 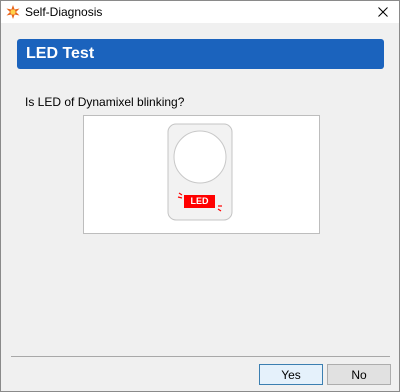 What do you see at coordinates (60, 53) in the screenshot?
I see `page-title: LED Test` at bounding box center [60, 53].